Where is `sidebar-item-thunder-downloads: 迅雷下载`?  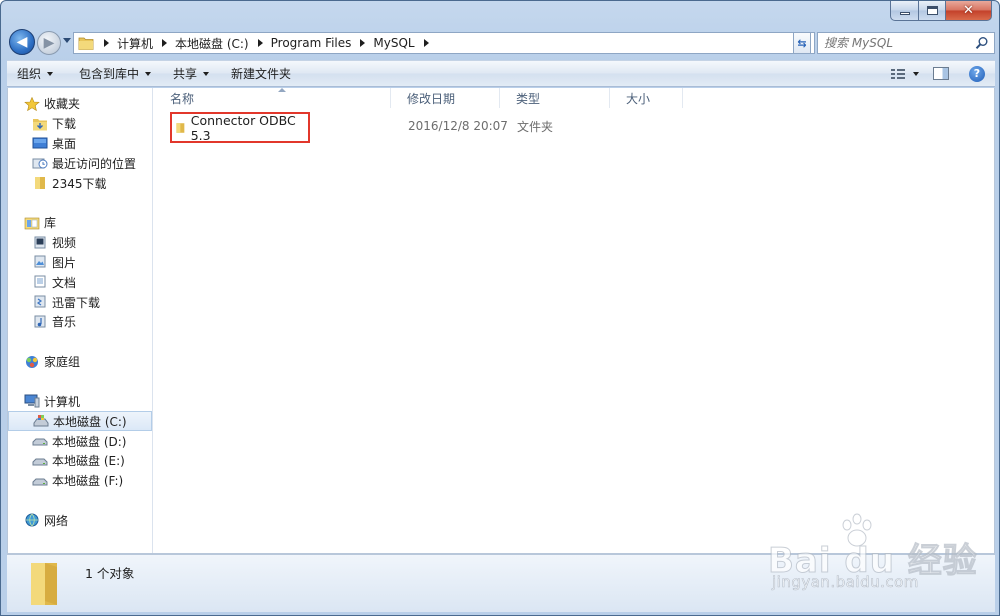
sidebar-item-thunder-downloads: 迅雷下载 is located at coordinates (80, 302).